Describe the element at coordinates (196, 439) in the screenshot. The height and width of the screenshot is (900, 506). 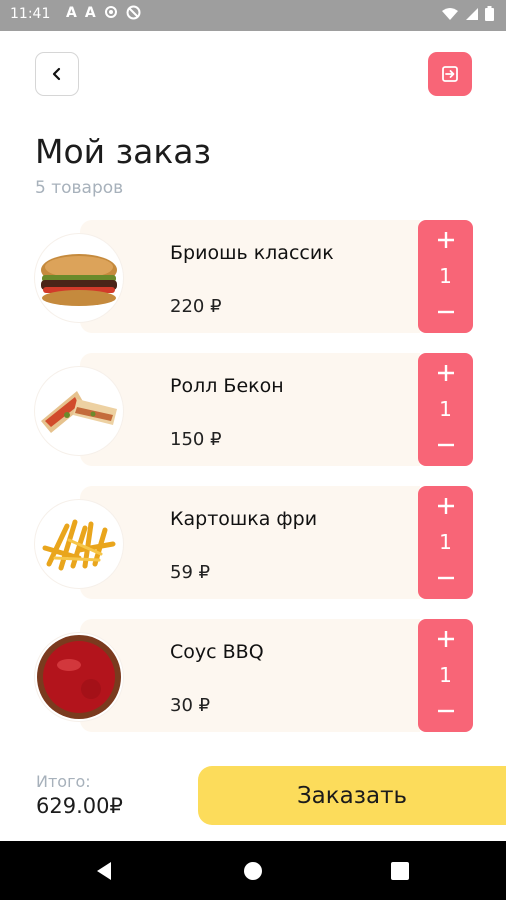
I see `item-price: 150 ₽` at that location.